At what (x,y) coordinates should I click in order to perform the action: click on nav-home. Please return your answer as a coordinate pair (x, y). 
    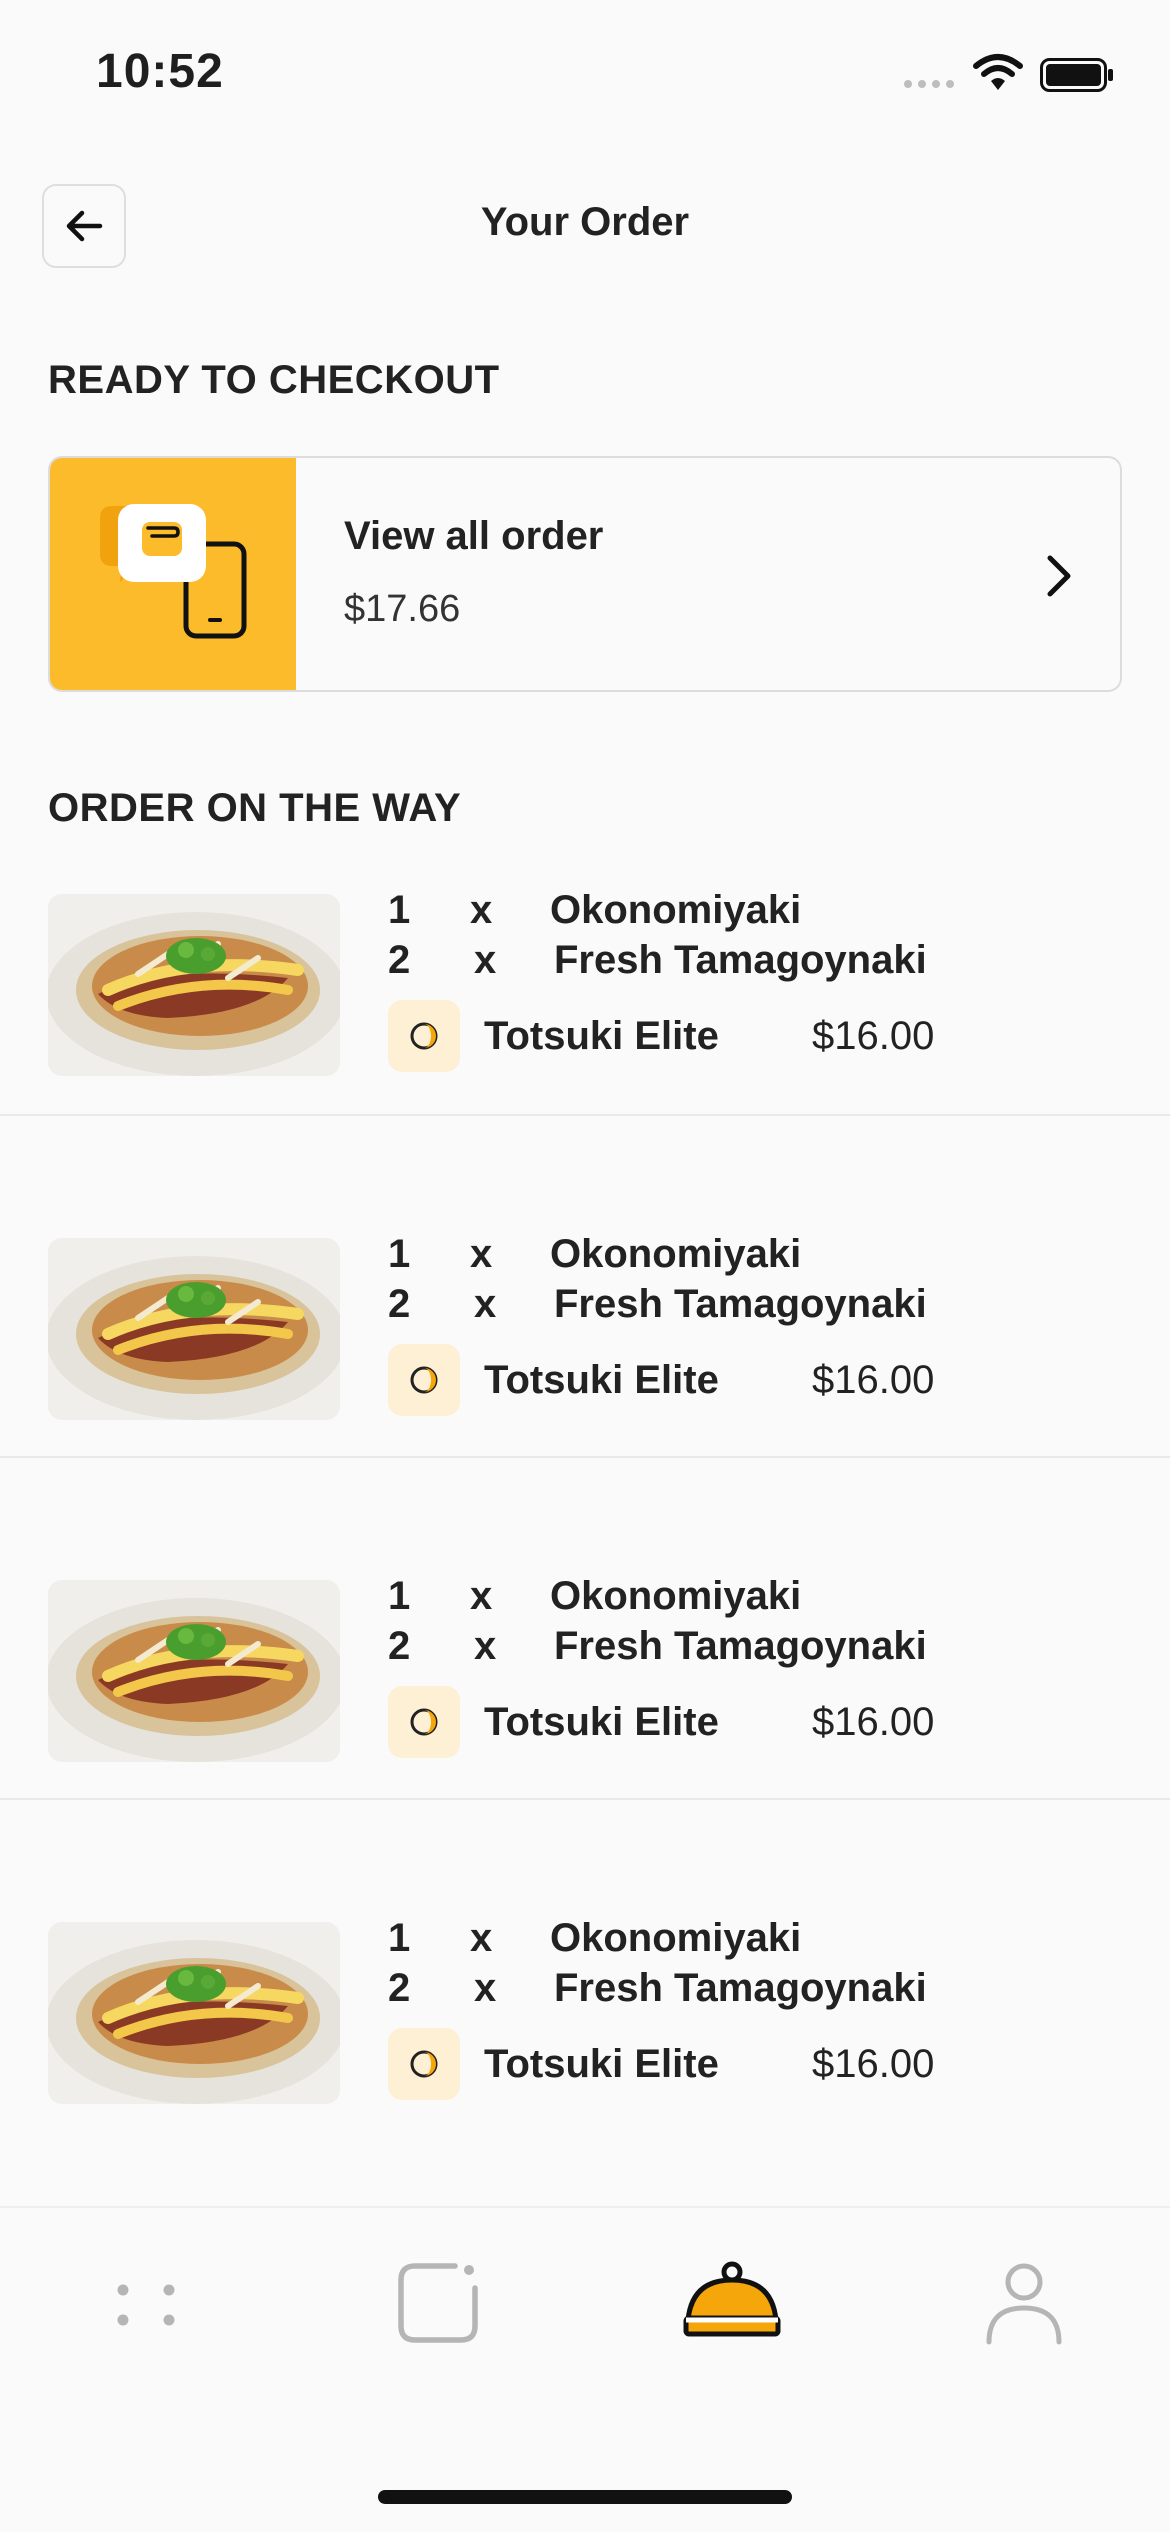
    Looking at the image, I should click on (146, 2303).